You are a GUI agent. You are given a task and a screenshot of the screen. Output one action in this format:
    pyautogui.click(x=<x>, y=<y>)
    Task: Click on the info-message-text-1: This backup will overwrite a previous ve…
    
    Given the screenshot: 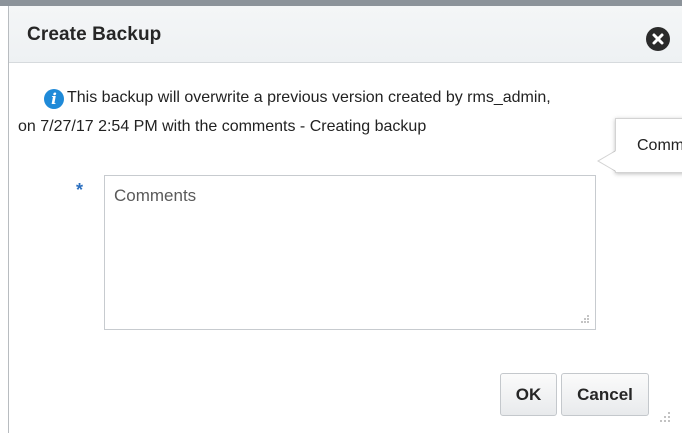 What is the action you would take?
    pyautogui.click(x=309, y=97)
    